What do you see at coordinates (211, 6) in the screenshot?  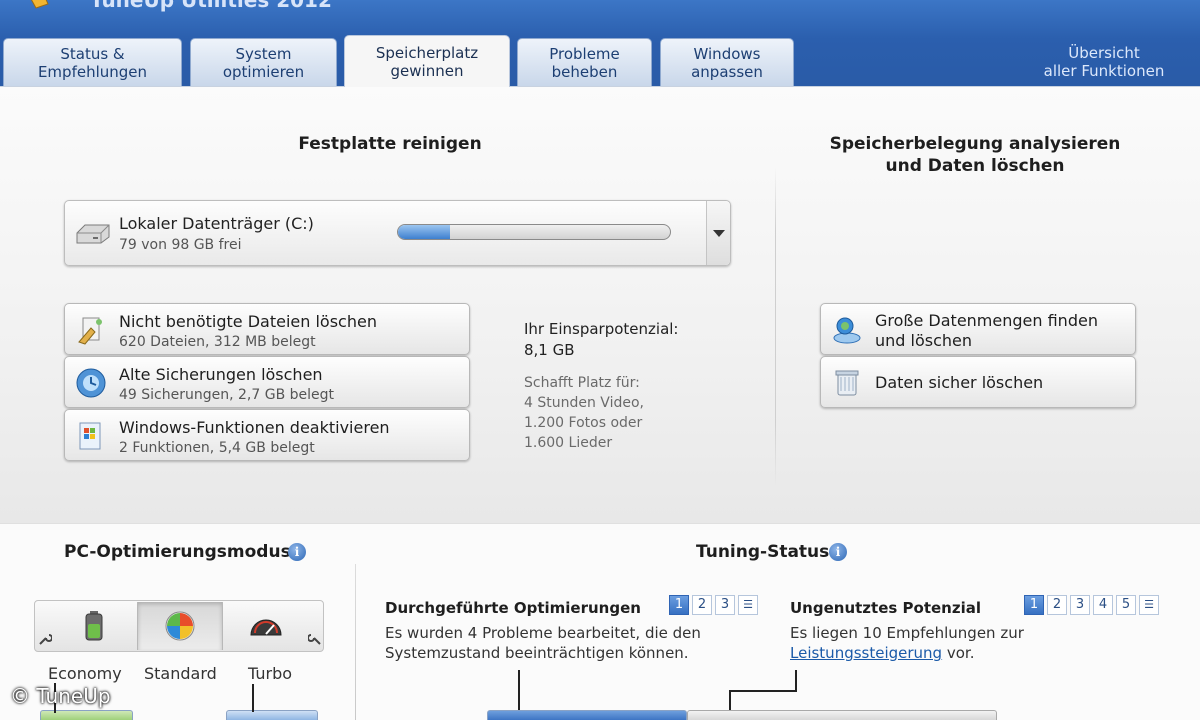 I see `app-title: TuneUp Utilities 2012` at bounding box center [211, 6].